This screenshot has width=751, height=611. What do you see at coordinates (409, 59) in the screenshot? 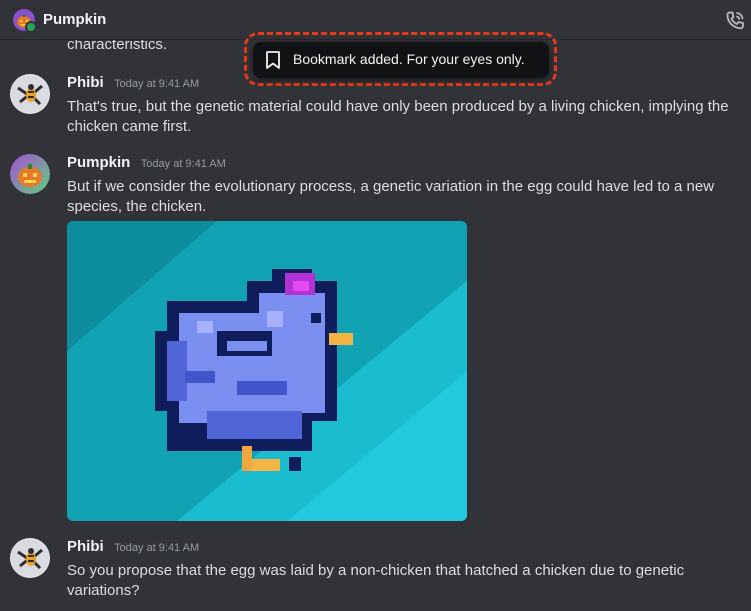
I see `toast-message: Bookmark added. For your eyes only.` at bounding box center [409, 59].